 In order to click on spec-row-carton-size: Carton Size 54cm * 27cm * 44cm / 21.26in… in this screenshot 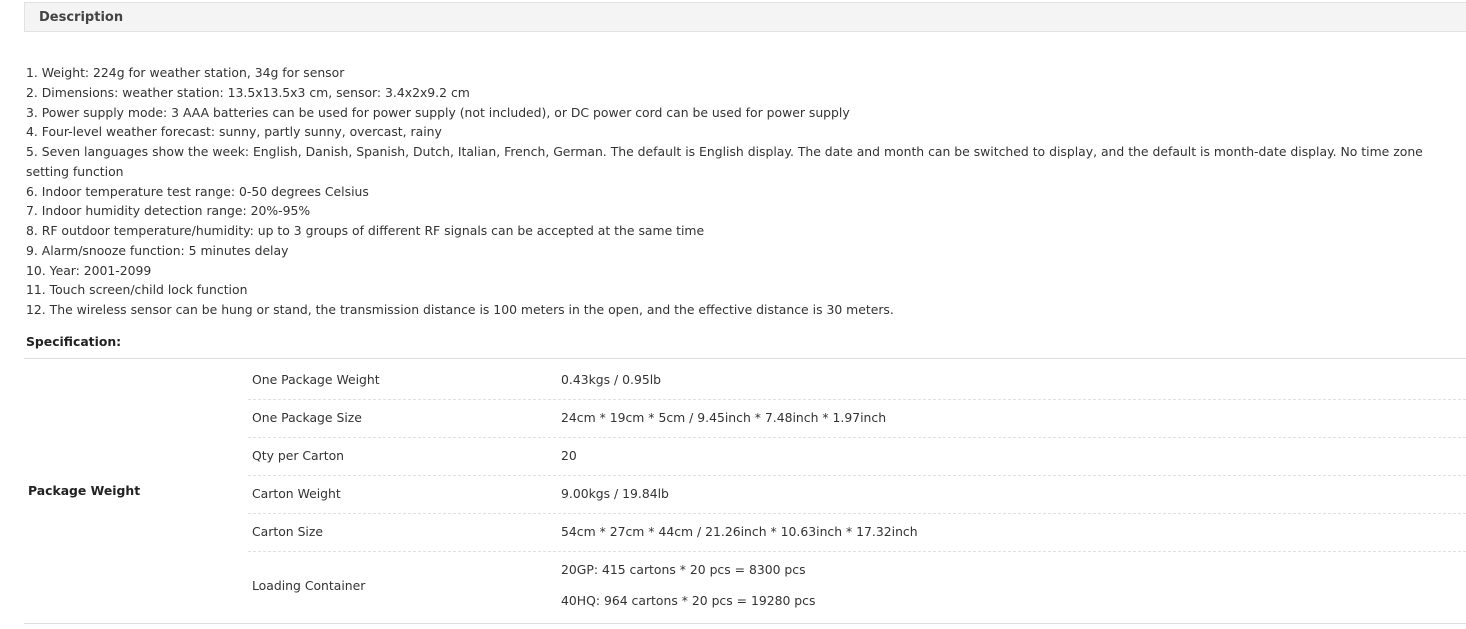, I will do `click(857, 533)`.